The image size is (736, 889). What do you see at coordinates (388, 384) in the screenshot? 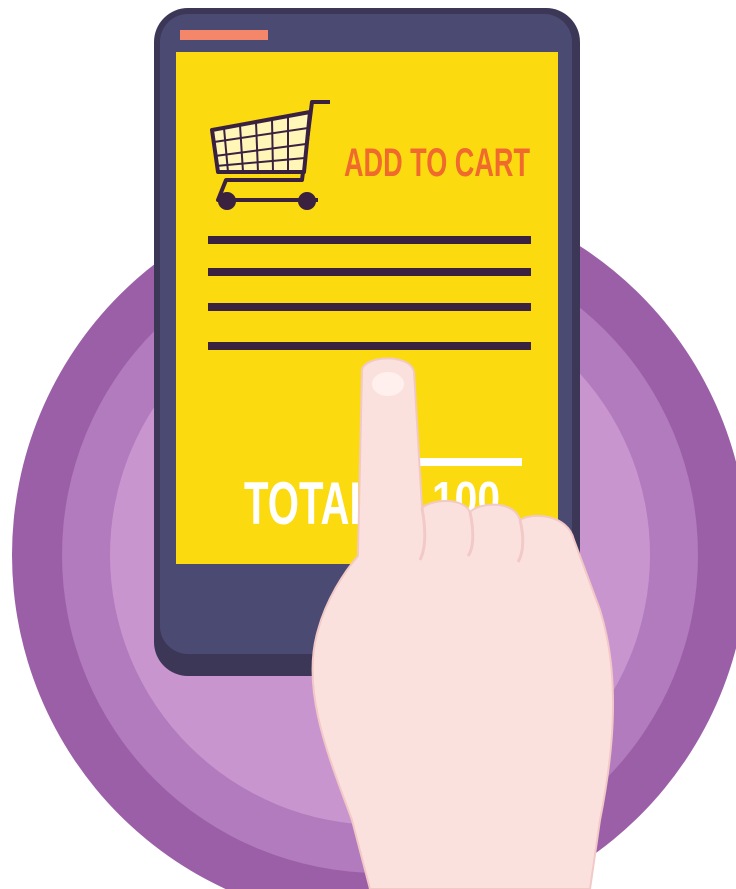
I see `fingernail` at bounding box center [388, 384].